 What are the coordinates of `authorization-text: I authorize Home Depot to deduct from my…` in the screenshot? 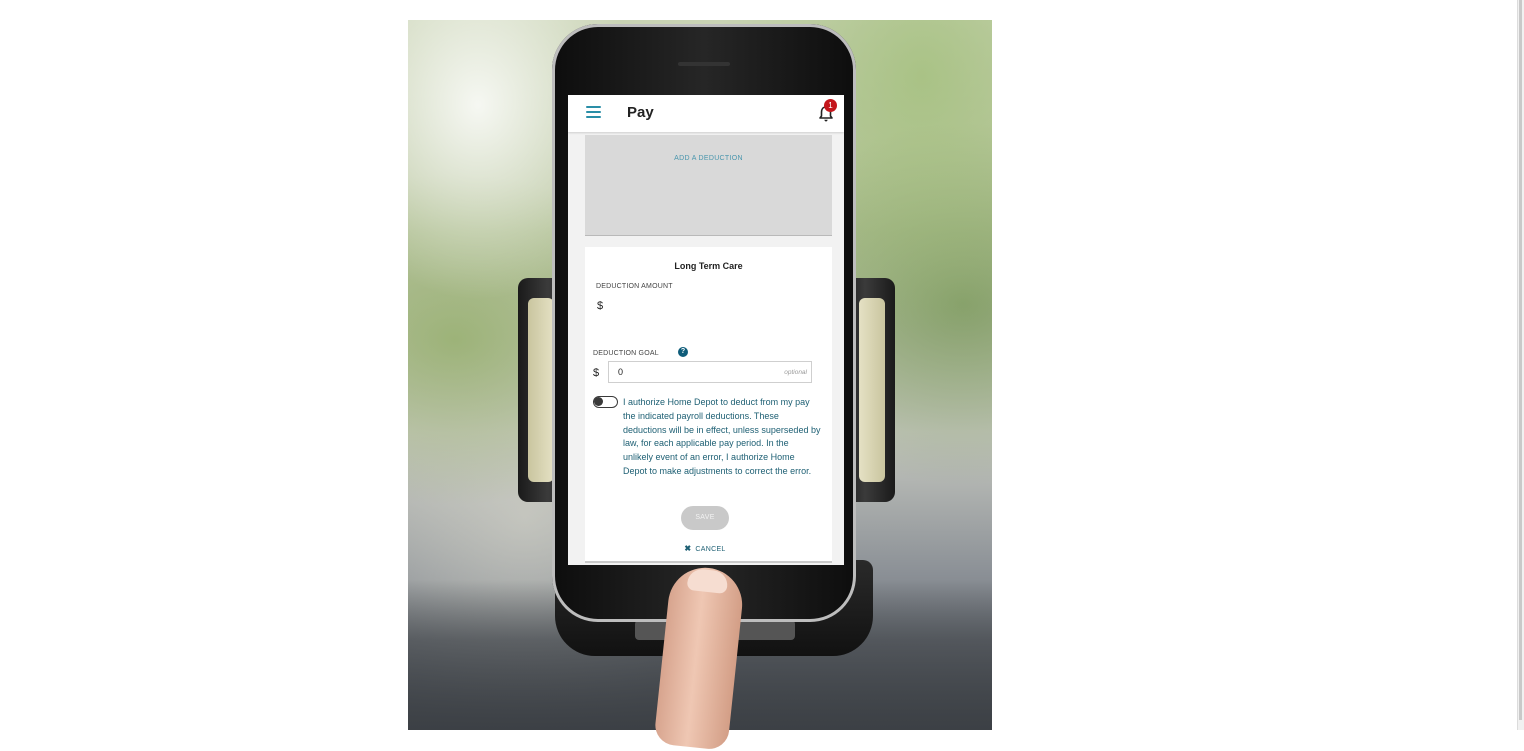 It's located at (722, 436).